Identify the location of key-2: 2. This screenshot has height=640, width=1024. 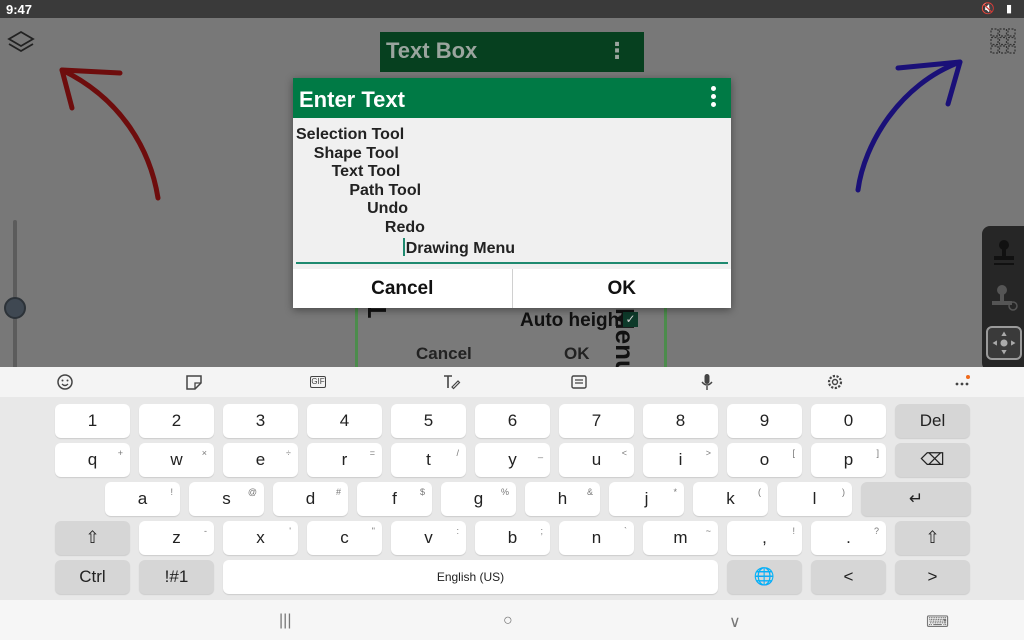
(176, 421).